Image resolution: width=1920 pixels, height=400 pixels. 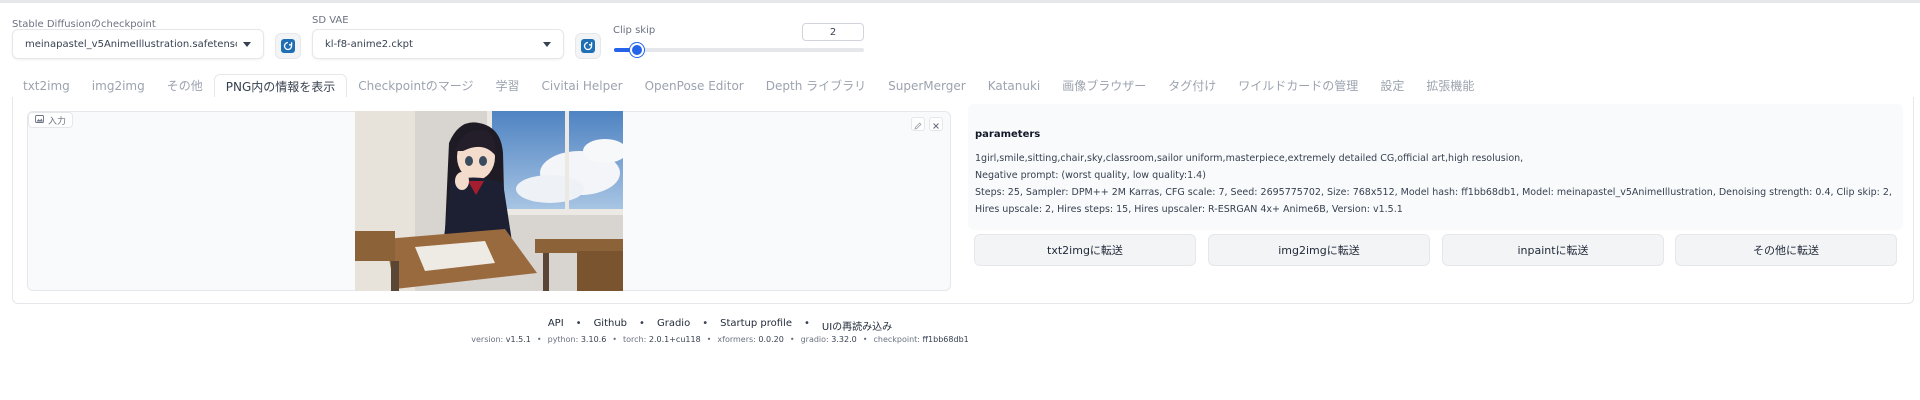 I want to click on tab-13: ワイルドカードの管理, so click(x=1298, y=86).